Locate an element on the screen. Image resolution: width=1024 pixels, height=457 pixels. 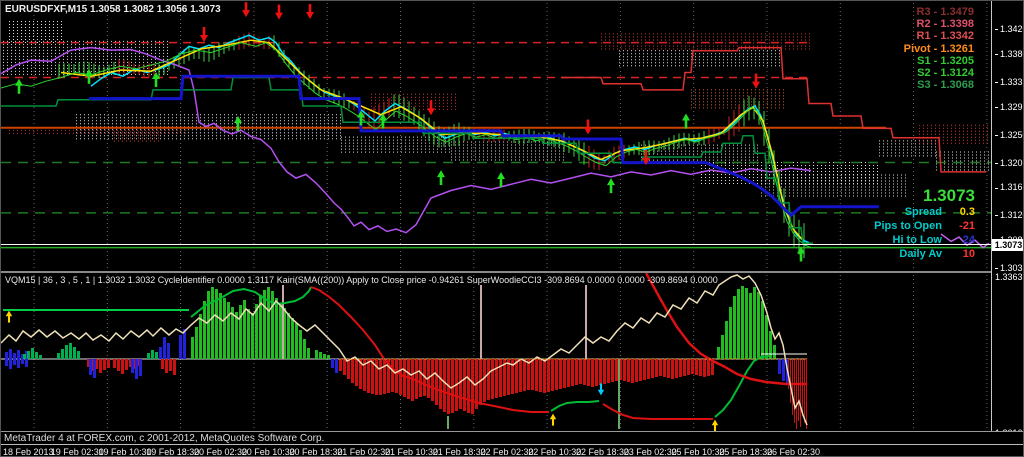
current-price-label: 1.3073 is located at coordinates (949, 195).